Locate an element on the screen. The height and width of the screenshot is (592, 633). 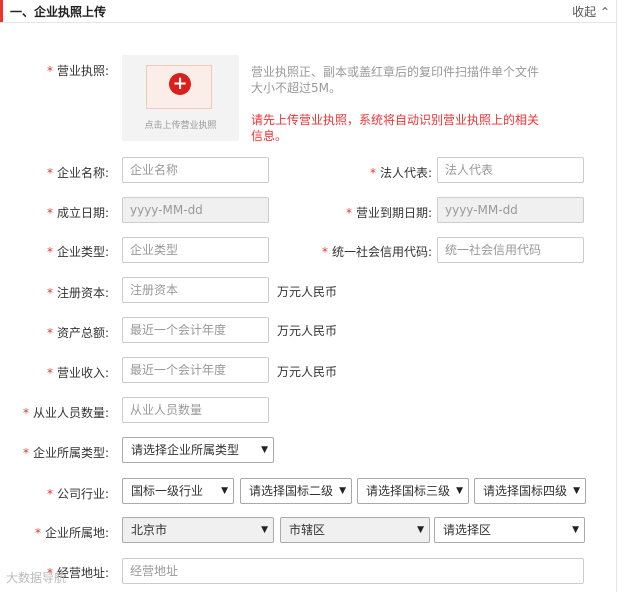
employees-label: * 从业人员数量: is located at coordinates (65, 413).